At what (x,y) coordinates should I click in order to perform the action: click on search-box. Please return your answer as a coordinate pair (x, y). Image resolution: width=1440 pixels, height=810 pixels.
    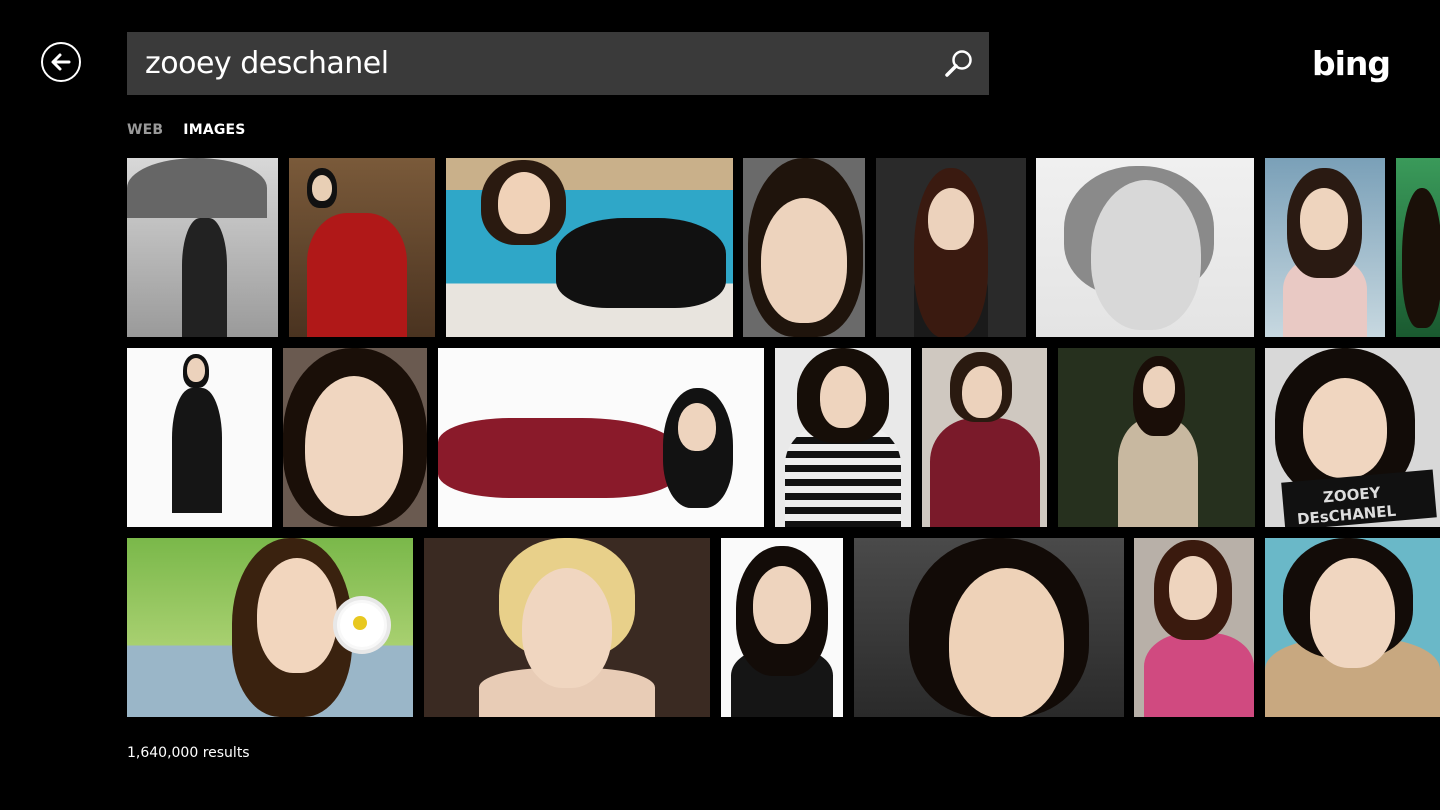
    Looking at the image, I should click on (558, 63).